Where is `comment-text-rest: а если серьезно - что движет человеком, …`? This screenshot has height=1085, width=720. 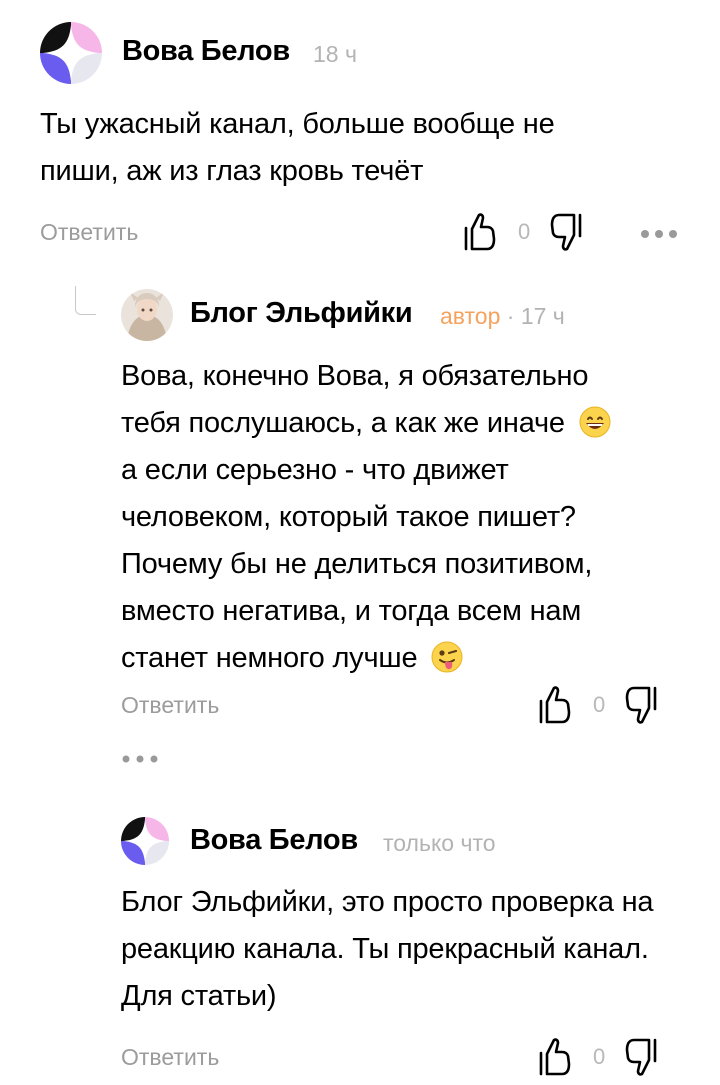 comment-text-rest: а если серьезно - что движет человеком, … is located at coordinates (357, 564).